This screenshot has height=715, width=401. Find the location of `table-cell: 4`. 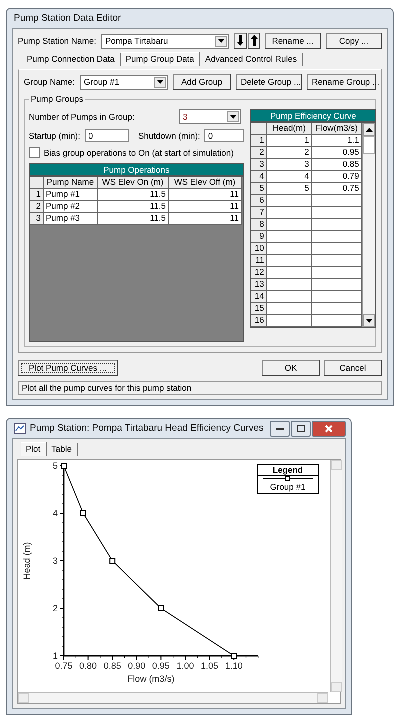

table-cell: 4 is located at coordinates (289, 177).